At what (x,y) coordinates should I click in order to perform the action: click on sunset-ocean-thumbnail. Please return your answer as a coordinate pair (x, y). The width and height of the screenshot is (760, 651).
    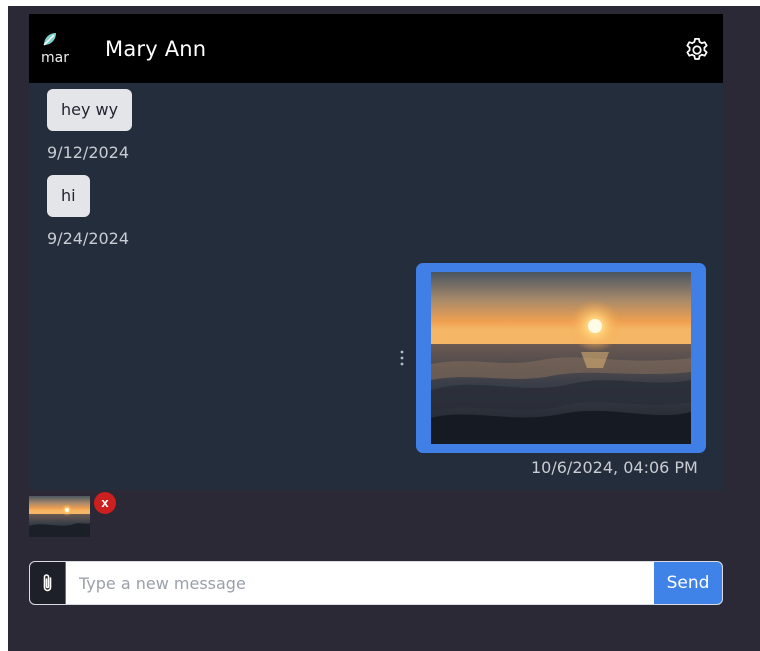
    Looking at the image, I should click on (59, 516).